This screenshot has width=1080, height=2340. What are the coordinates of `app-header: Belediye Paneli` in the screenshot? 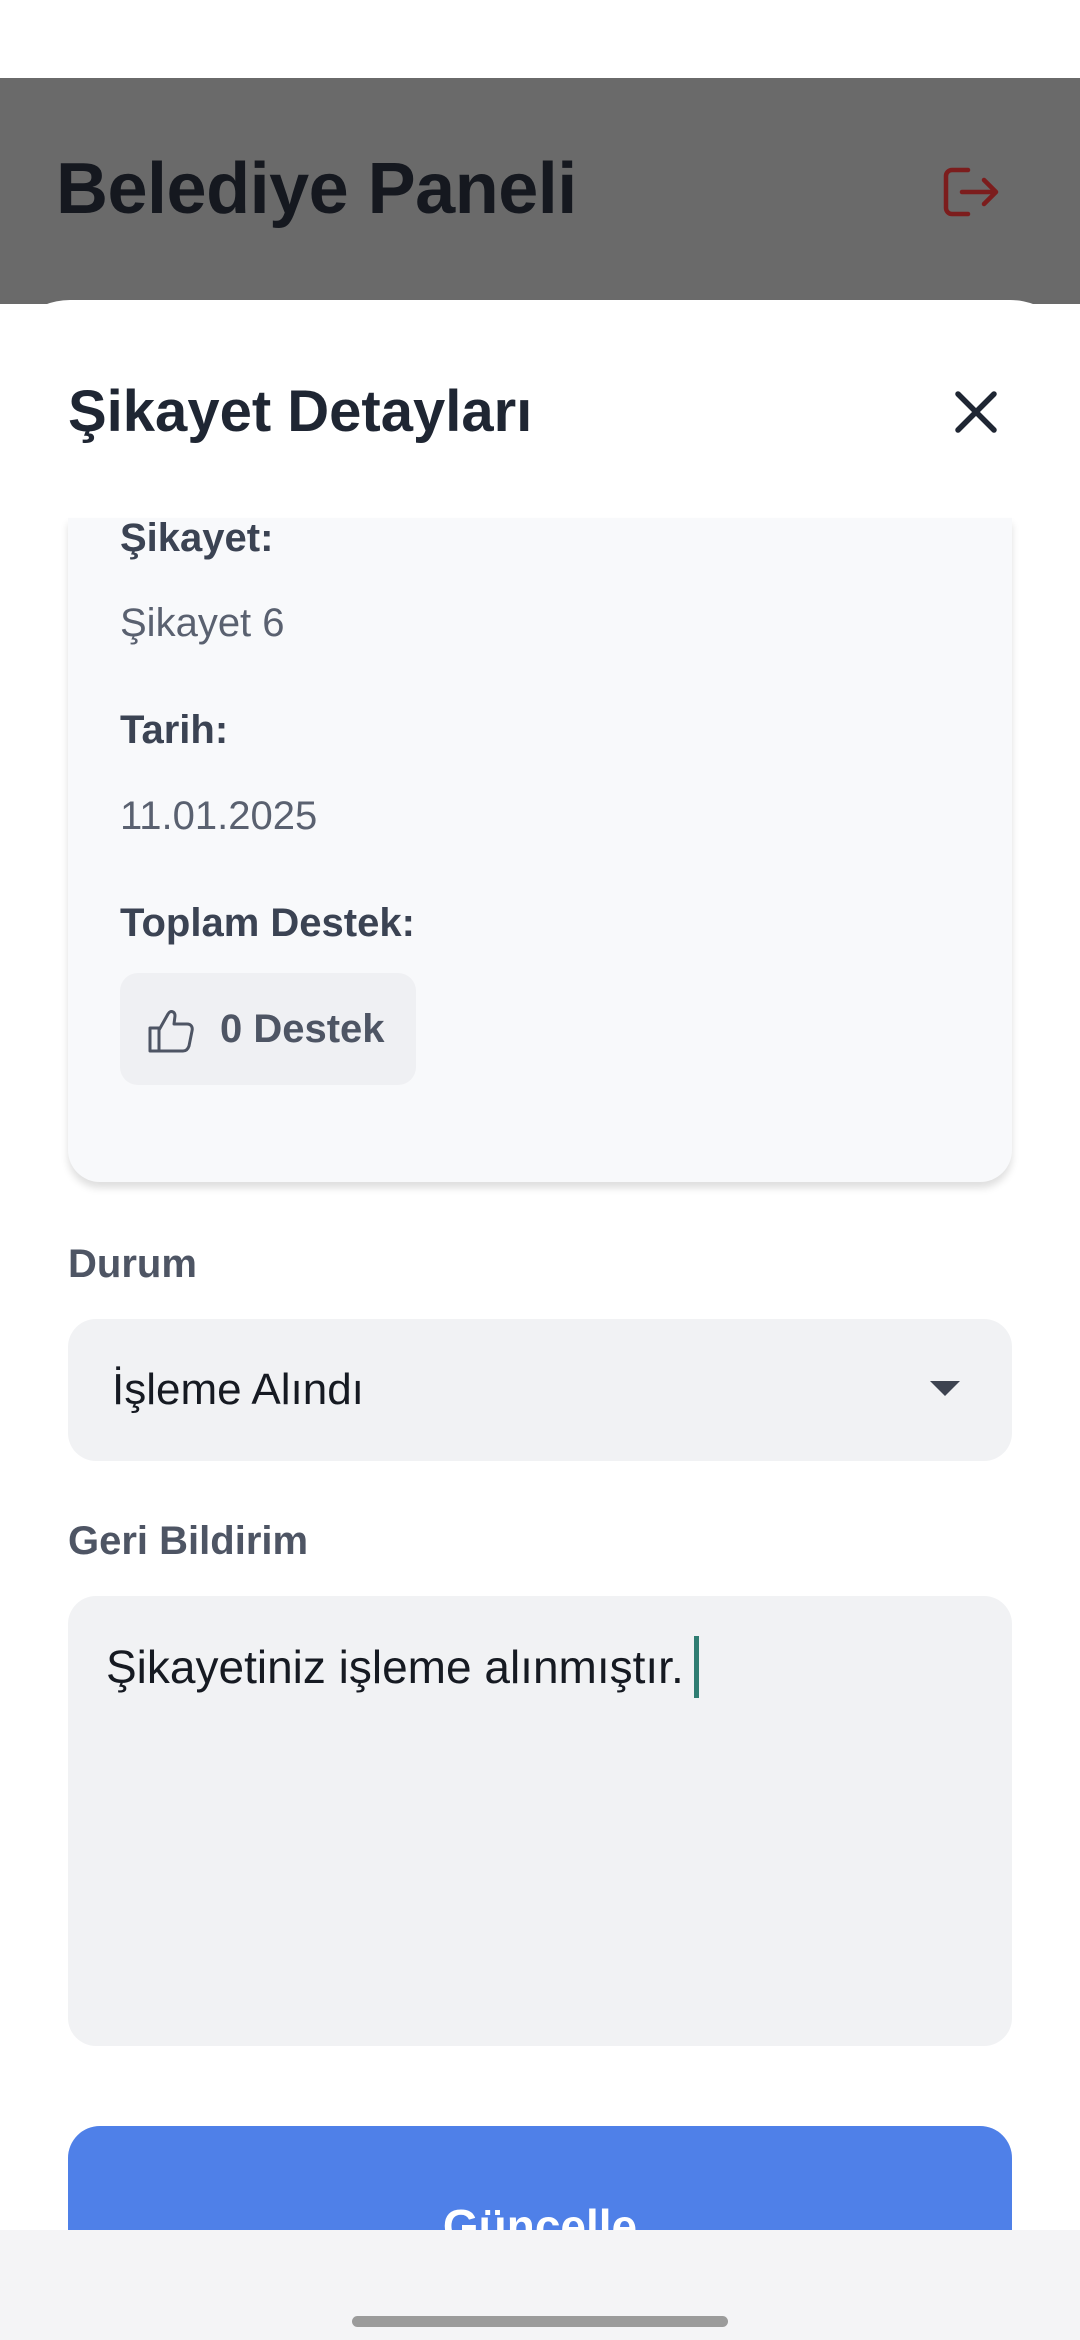 It's located at (540, 191).